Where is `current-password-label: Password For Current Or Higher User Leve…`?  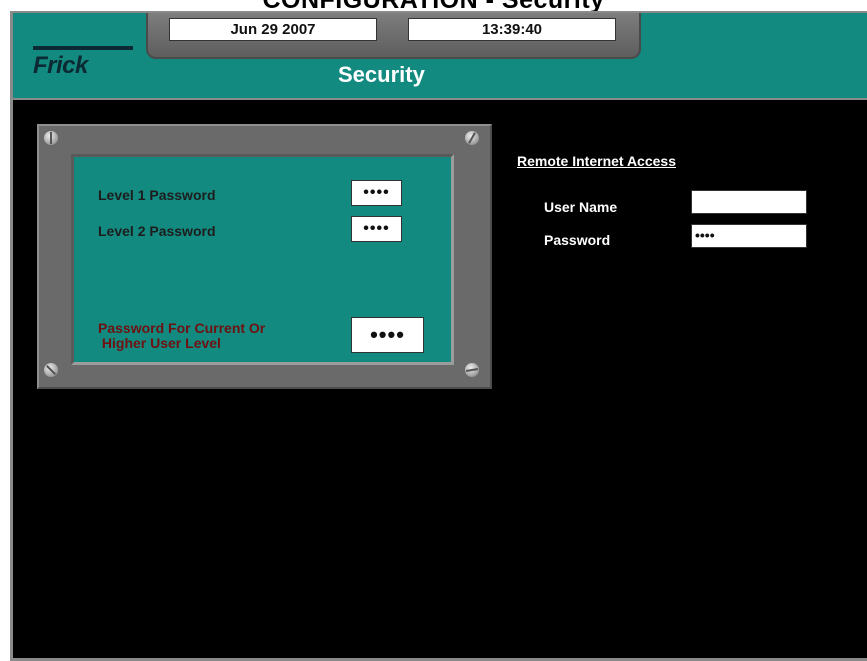
current-password-label: Password For Current Or Higher User Leve… is located at coordinates (181, 336).